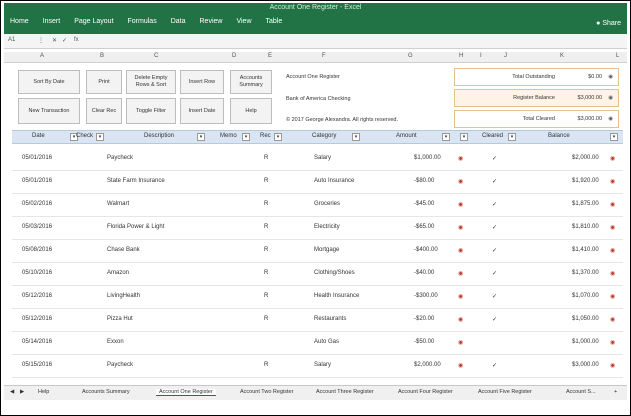 The image size is (631, 416). Describe the element at coordinates (266, 392) in the screenshot. I see `sheet-tab-account-two: Account Two Register` at that location.